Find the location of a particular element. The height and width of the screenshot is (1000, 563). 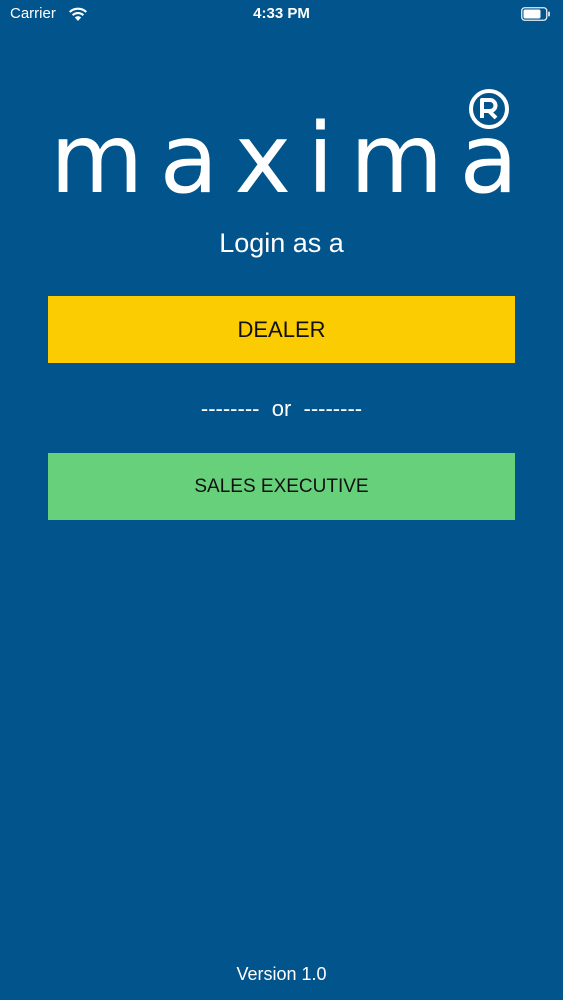

battery-icon is located at coordinates (535, 14).